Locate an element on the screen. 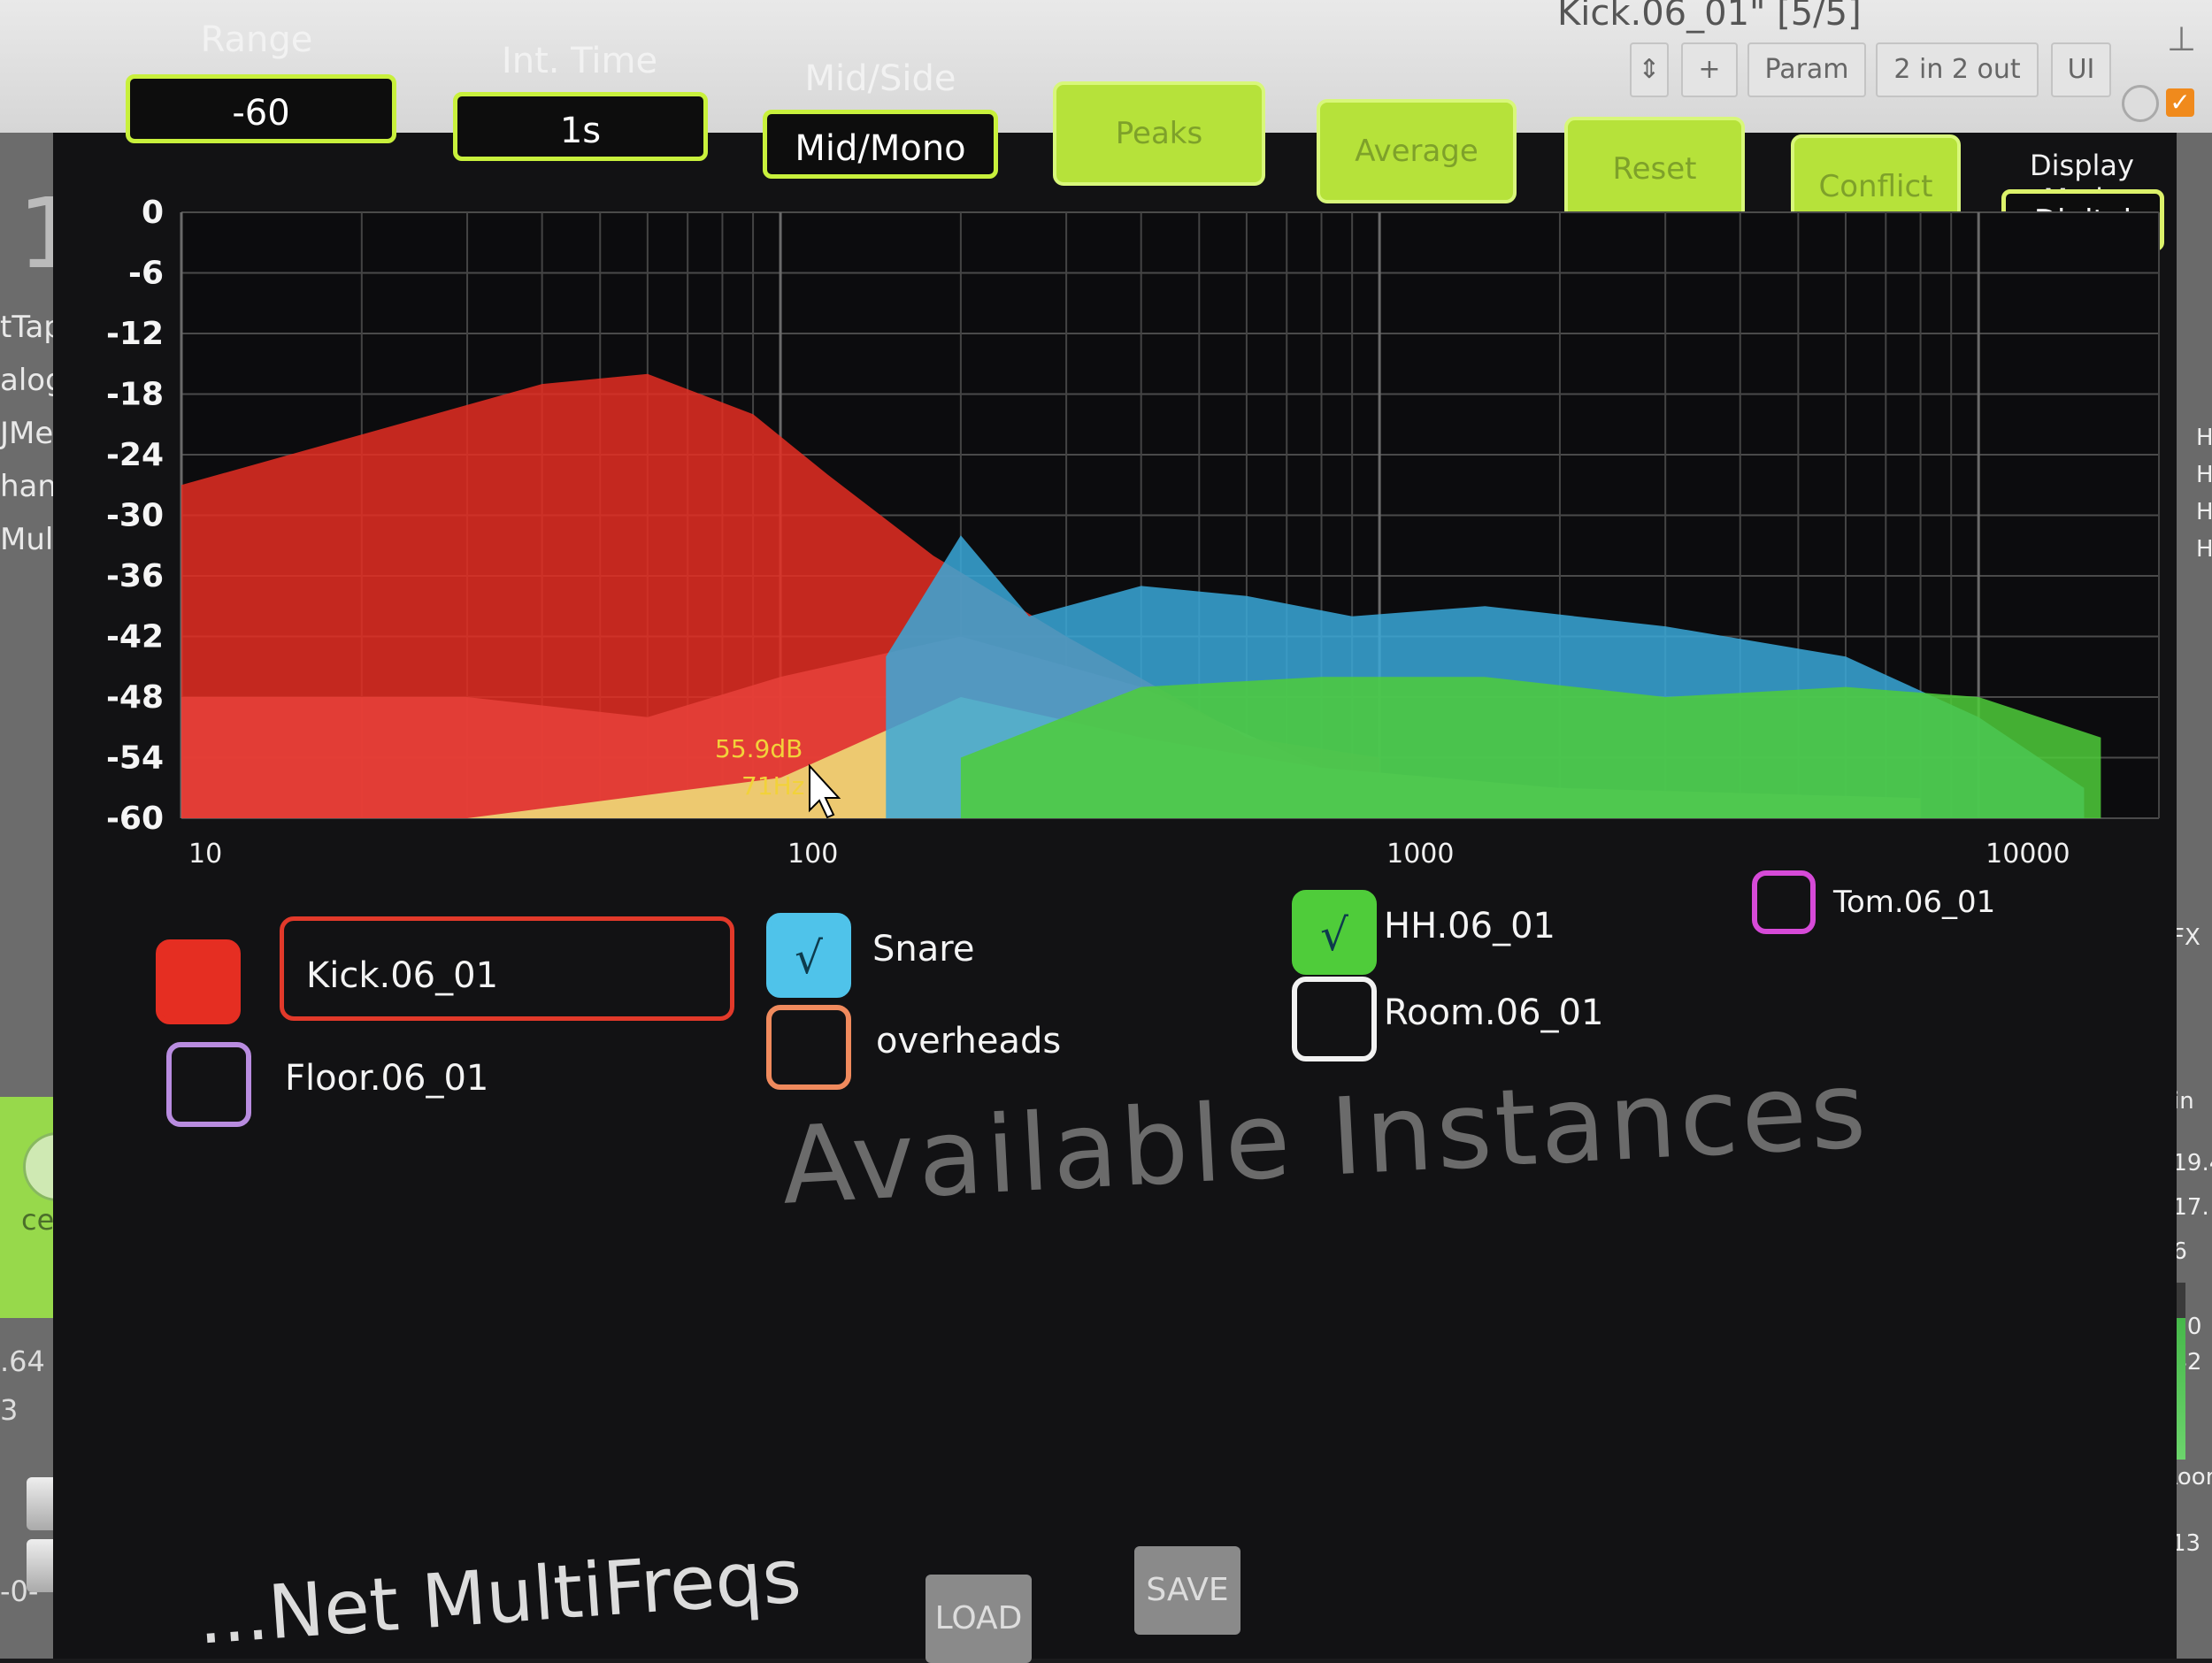  y-tick-label: 0 is located at coordinates (153, 213).